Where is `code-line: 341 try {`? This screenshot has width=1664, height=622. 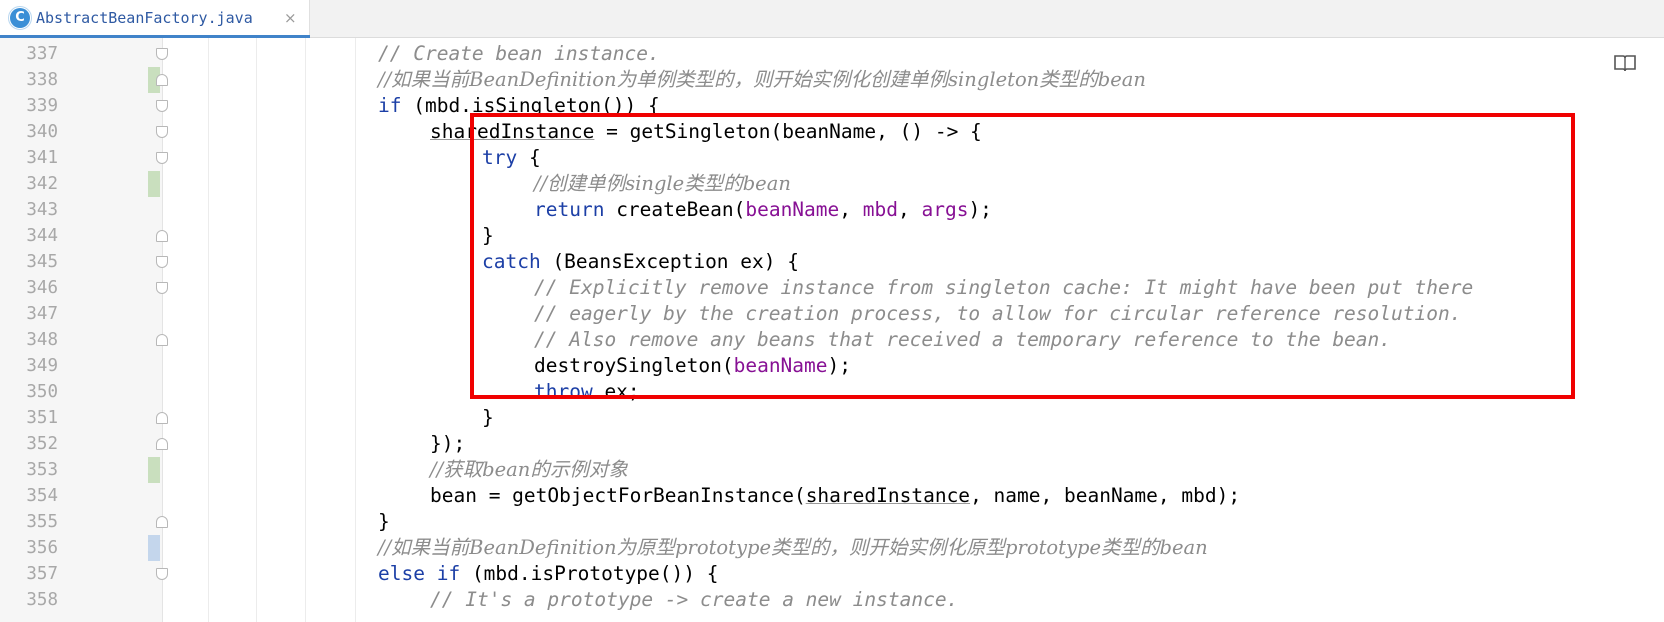
code-line: 341 try { is located at coordinates (832, 158).